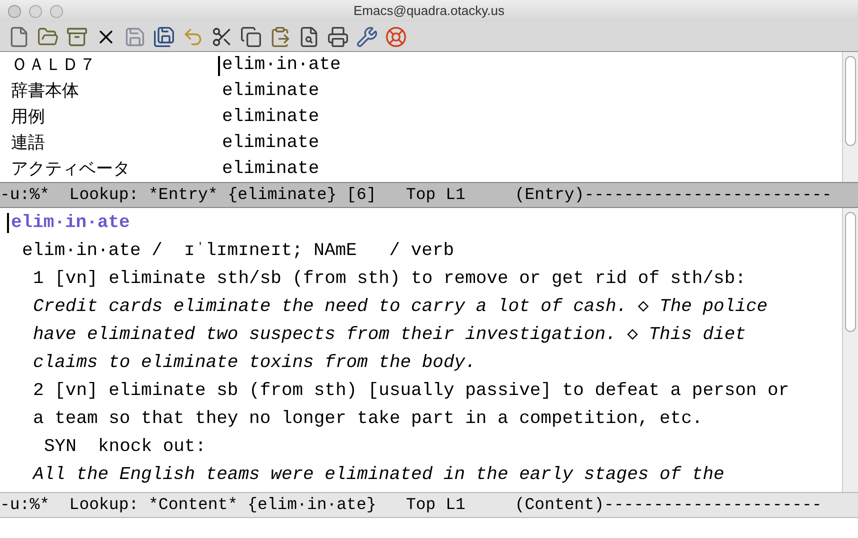  I want to click on lifebuoy-icon, so click(396, 37).